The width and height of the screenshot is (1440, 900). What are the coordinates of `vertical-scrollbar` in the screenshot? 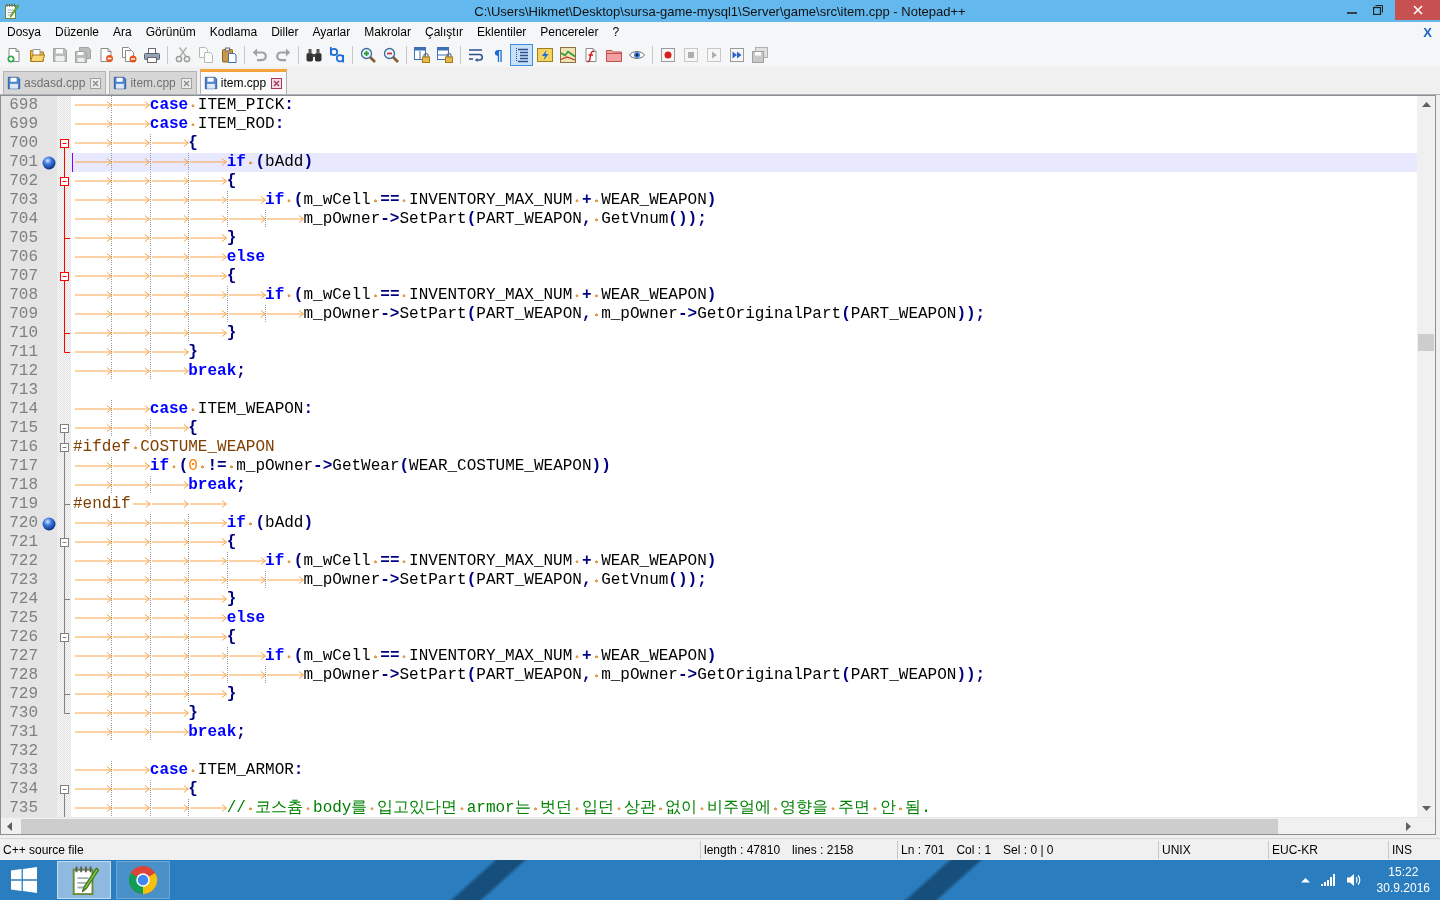 It's located at (1426, 456).